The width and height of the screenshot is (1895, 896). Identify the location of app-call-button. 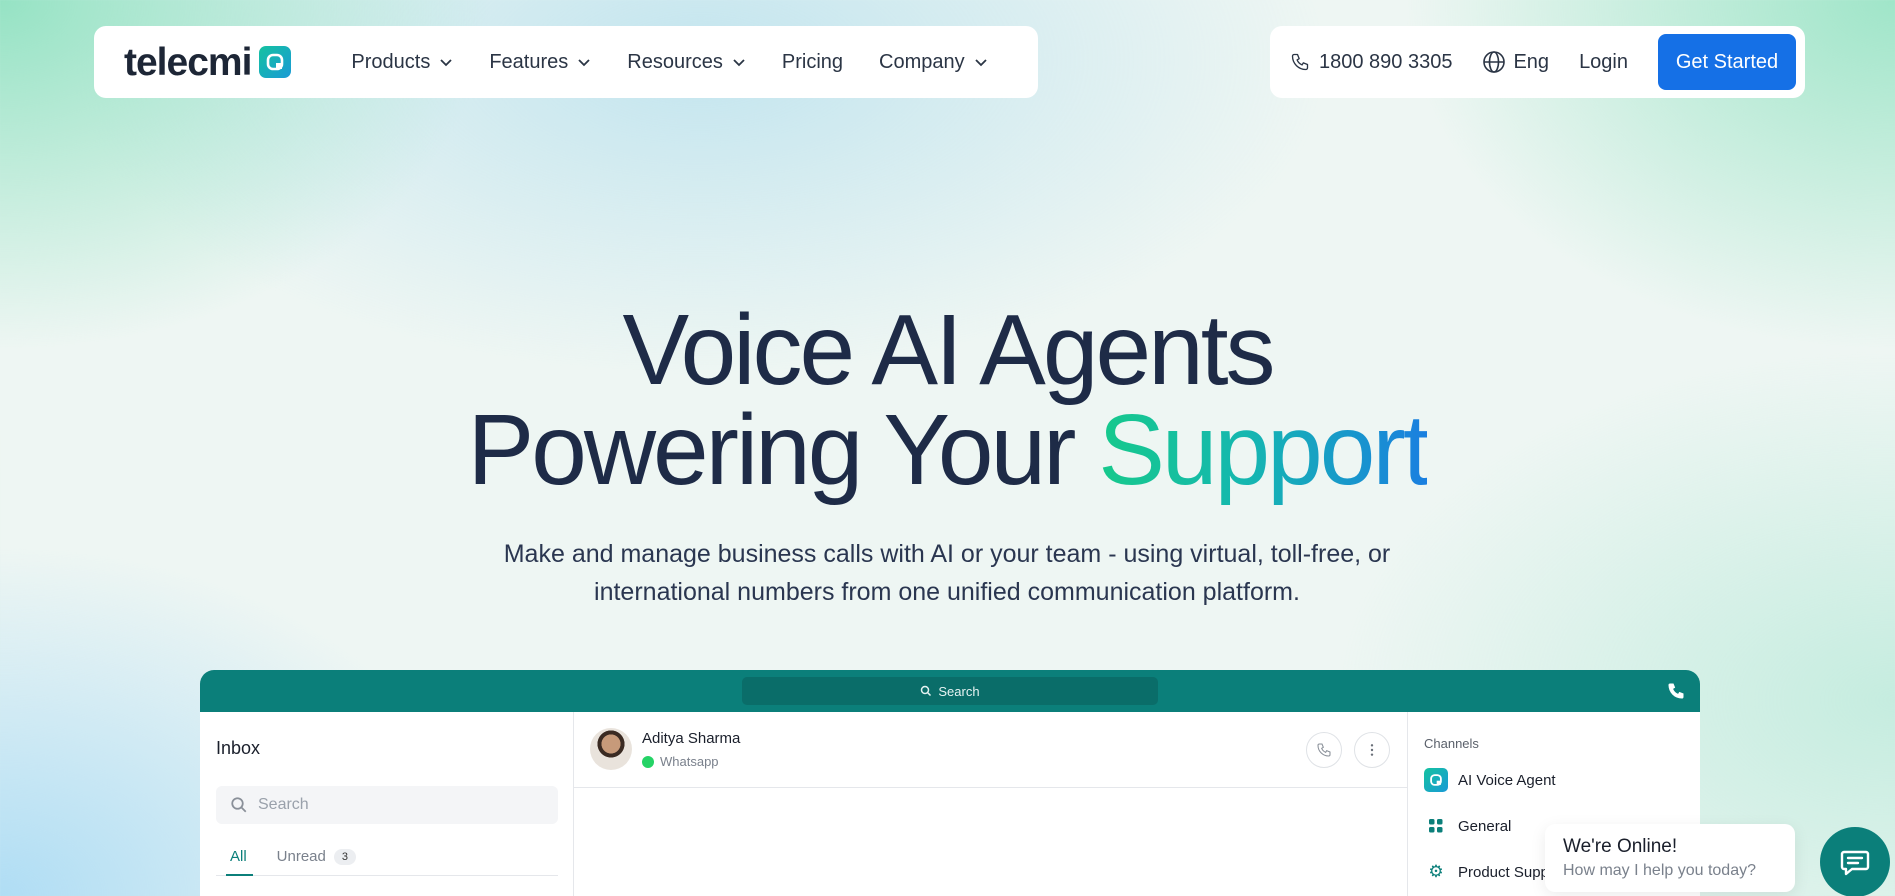
(1676, 693).